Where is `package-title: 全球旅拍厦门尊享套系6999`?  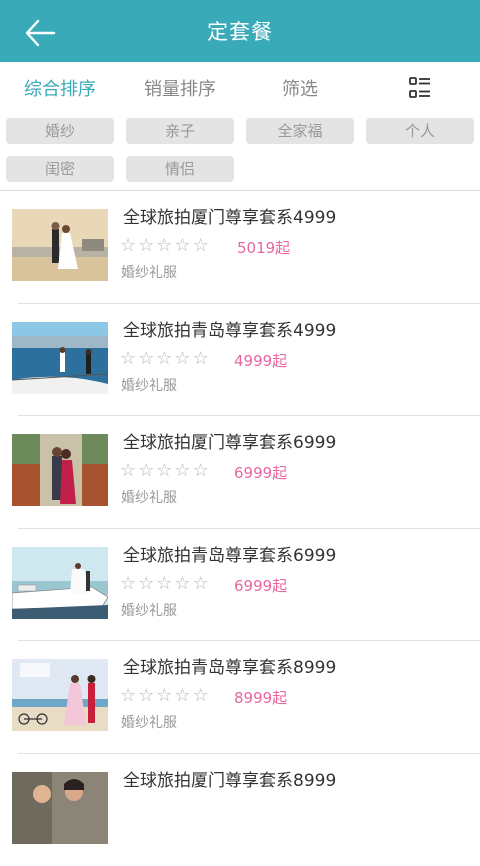
package-title: 全球旅拍厦门尊享套系6999 is located at coordinates (229, 440).